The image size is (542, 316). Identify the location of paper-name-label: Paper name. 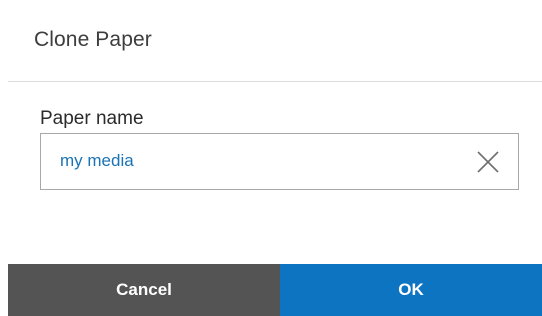
(92, 118).